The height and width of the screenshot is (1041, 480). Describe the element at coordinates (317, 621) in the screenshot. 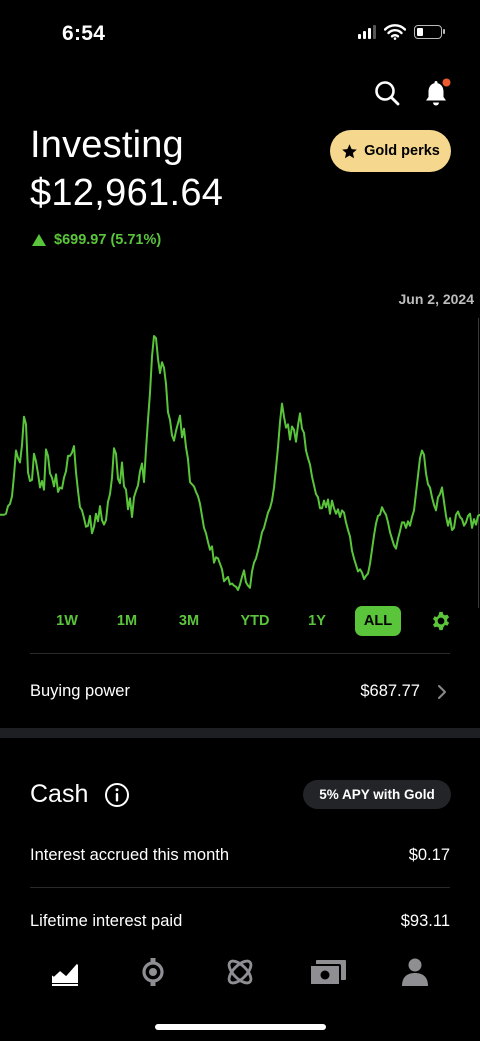

I see `range-1y: 1Y` at that location.